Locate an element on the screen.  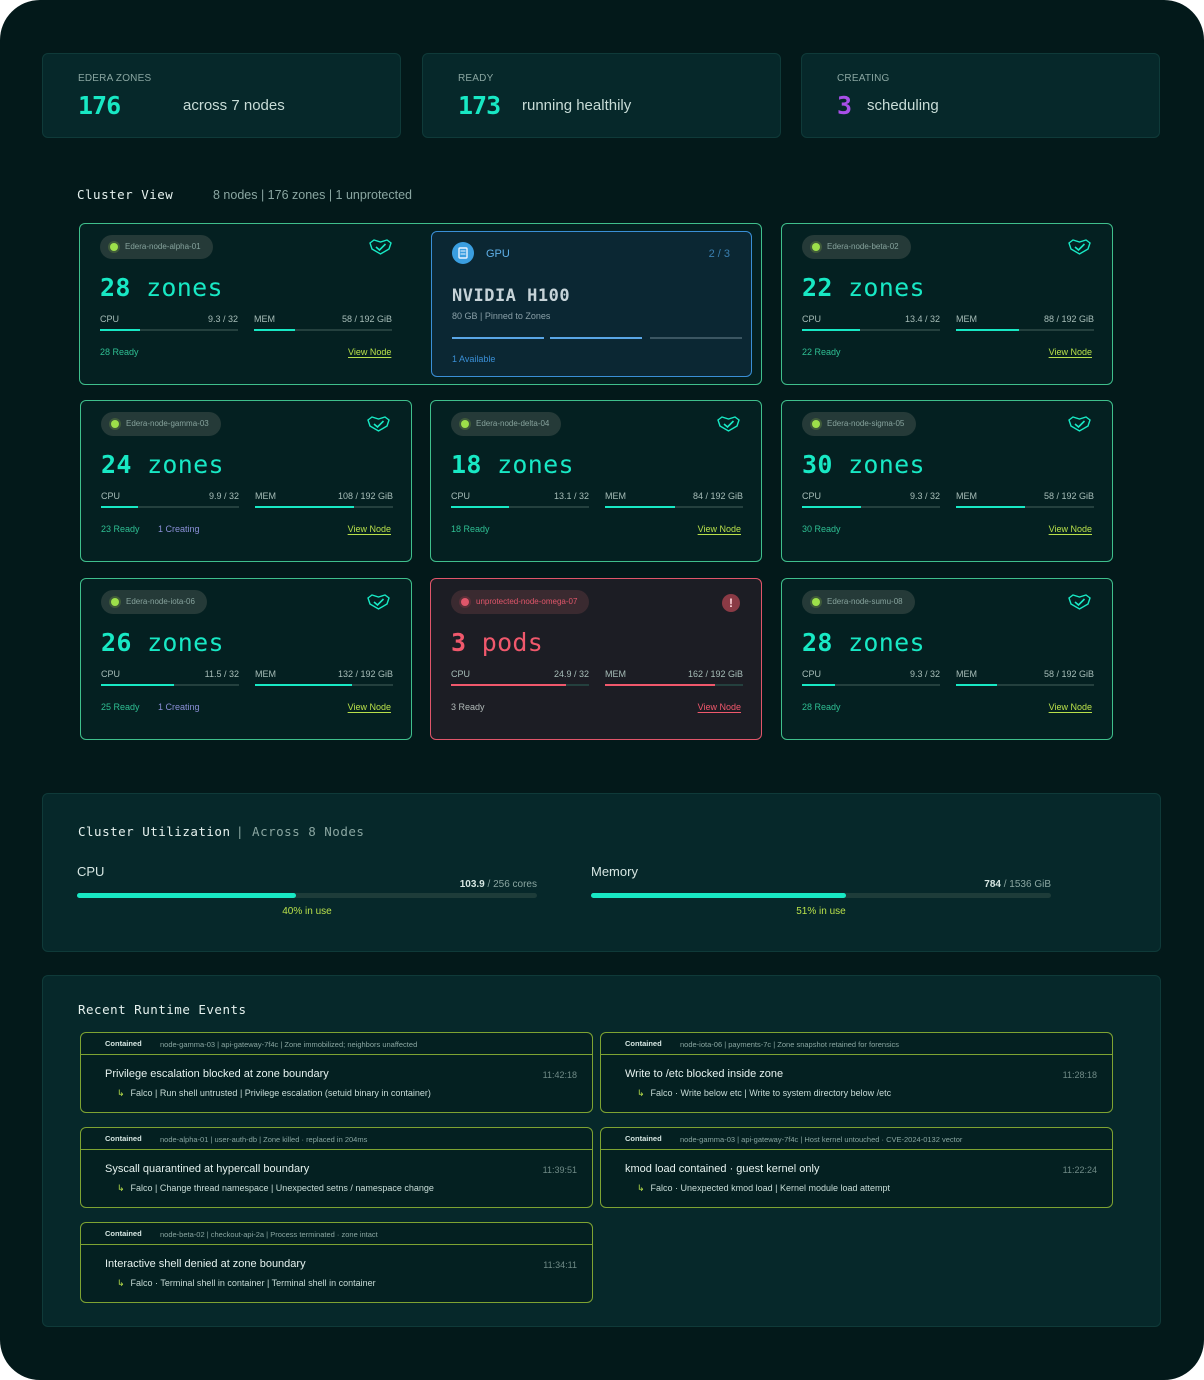
stat-desc: across 7 nodes is located at coordinates (234, 105).